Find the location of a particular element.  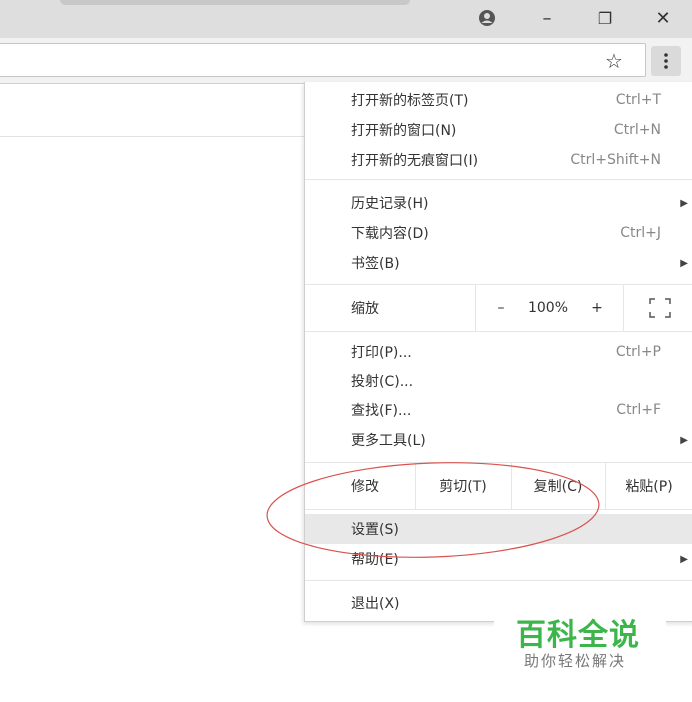

menu-item-print: 打印(P)... Ctrl+P is located at coordinates (498, 352).